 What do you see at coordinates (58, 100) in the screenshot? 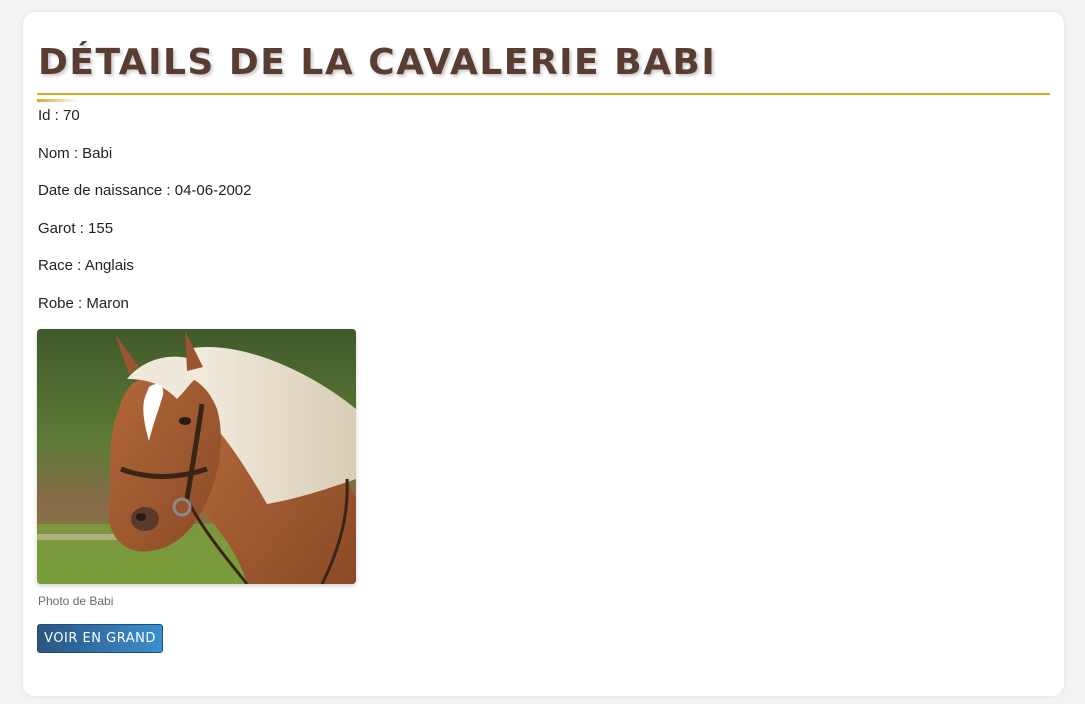
I see `title-accent-bar` at bounding box center [58, 100].